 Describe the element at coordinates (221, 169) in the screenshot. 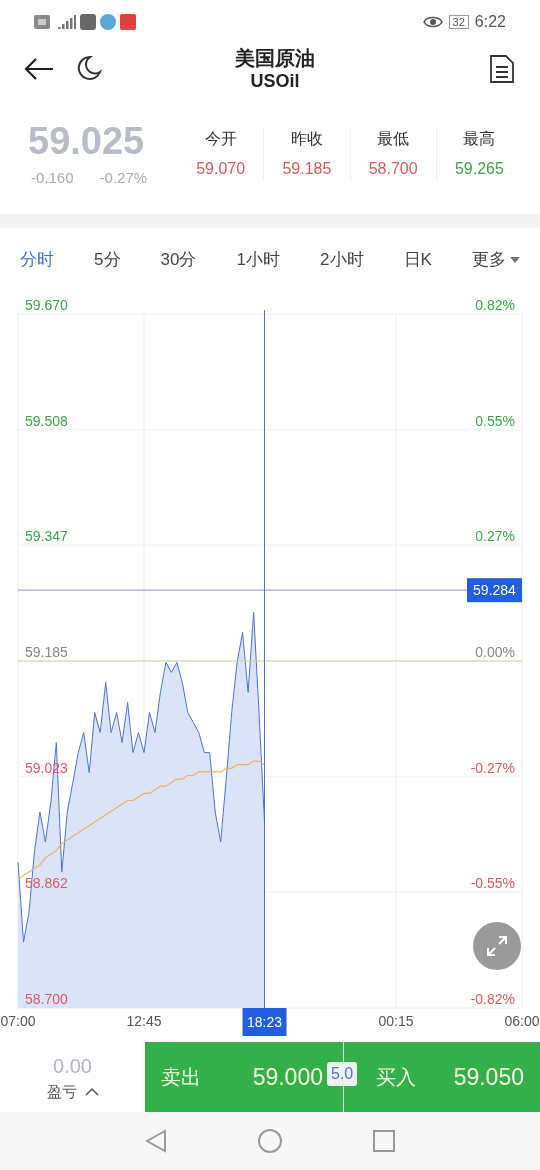

I see `stat-value: 59.070` at that location.